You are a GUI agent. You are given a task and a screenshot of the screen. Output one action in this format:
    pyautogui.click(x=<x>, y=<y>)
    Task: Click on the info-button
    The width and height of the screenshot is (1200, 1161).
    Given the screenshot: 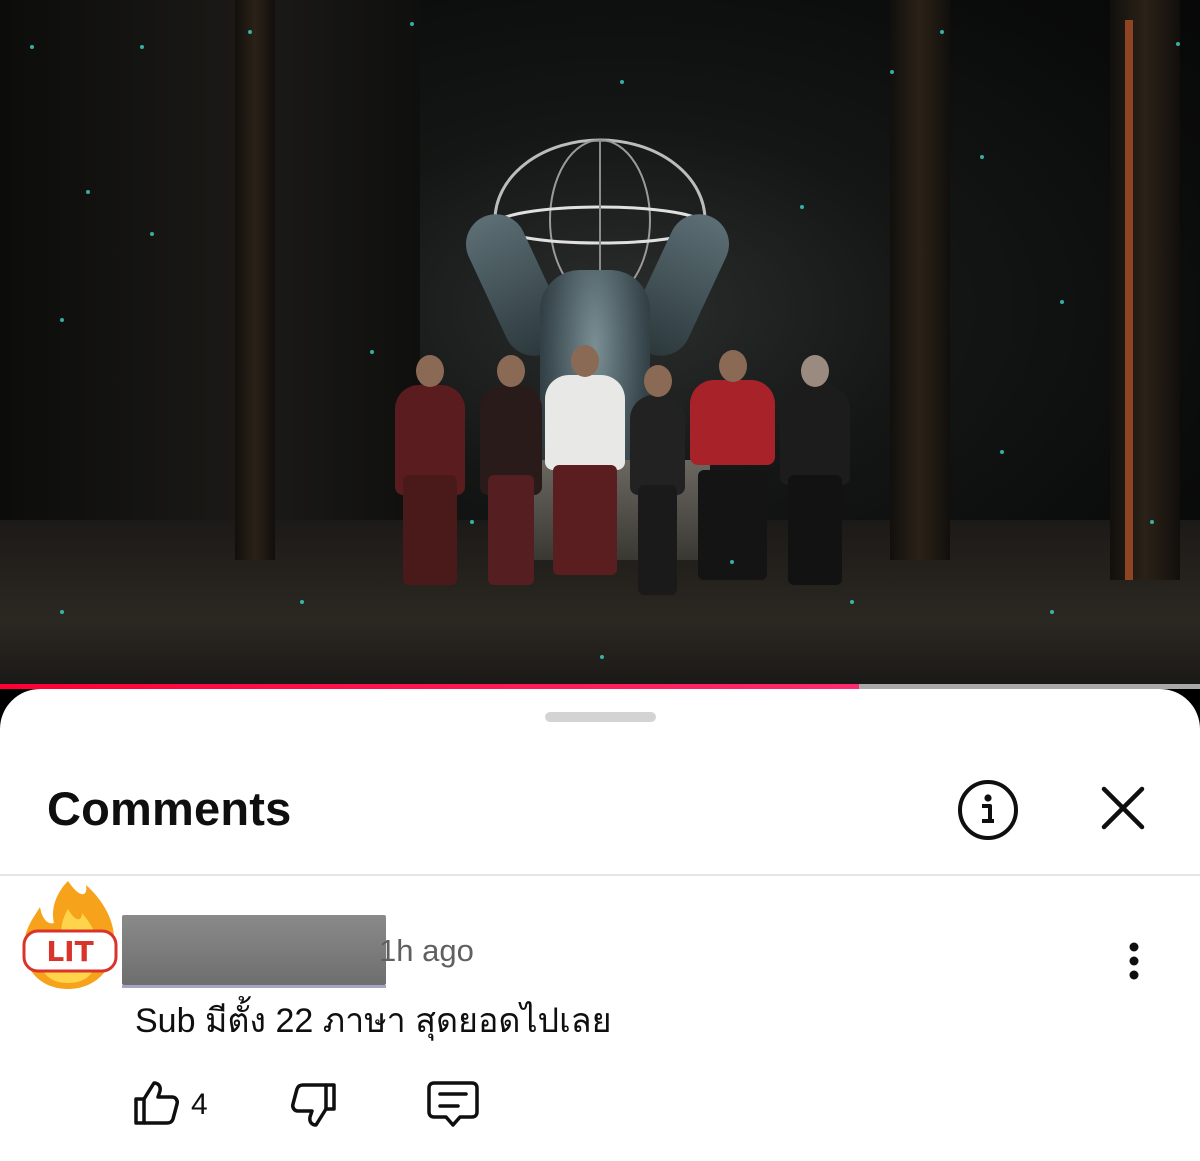 What is the action you would take?
    pyautogui.click(x=988, y=810)
    